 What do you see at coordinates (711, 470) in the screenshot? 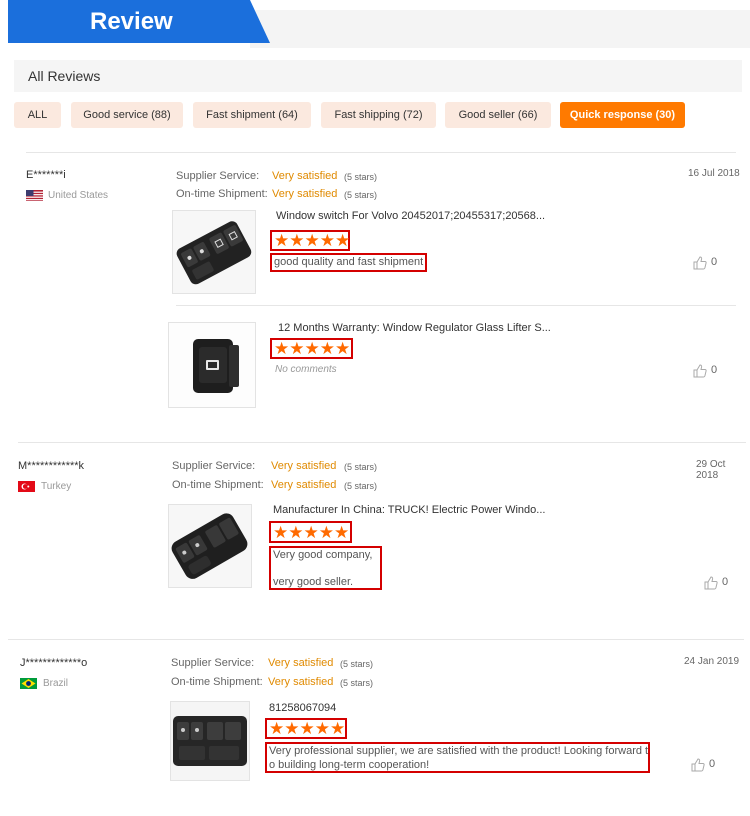
I see `review-date: 29 Oct 2018` at bounding box center [711, 470].